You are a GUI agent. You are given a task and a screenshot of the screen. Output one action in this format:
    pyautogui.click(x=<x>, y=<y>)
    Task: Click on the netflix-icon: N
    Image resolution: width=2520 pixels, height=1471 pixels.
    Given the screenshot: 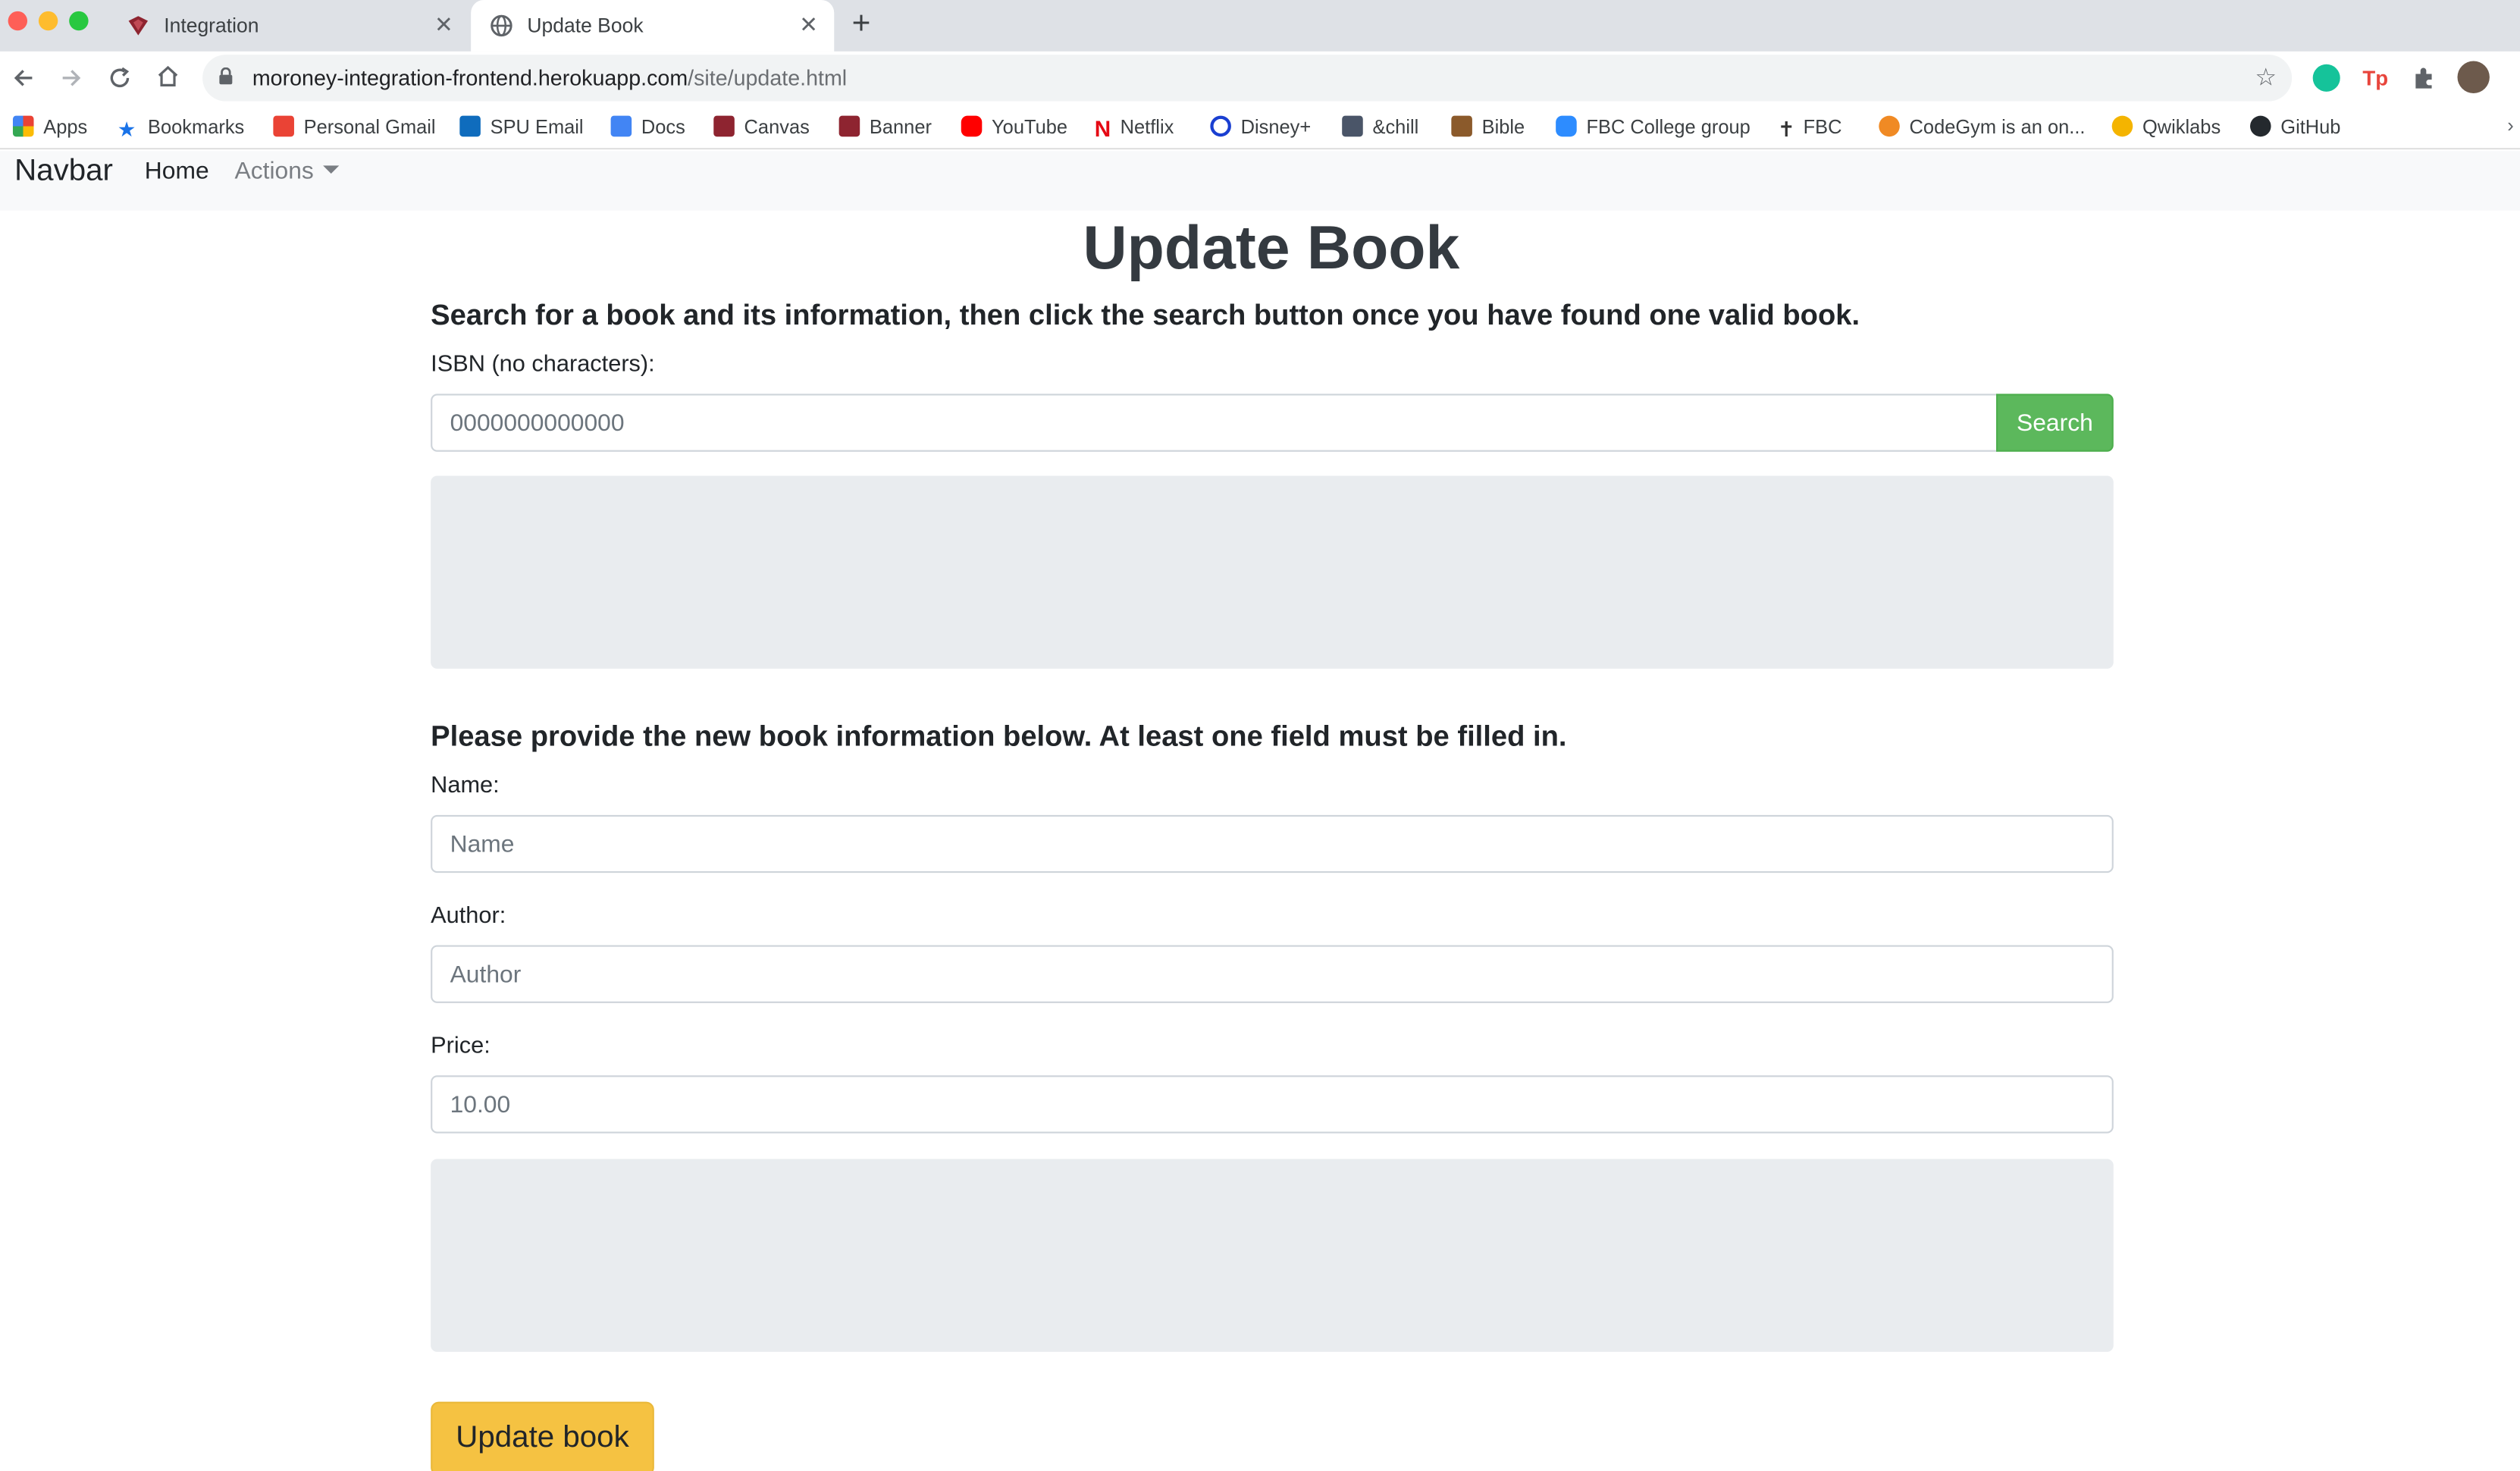 What is the action you would take?
    pyautogui.click(x=1102, y=128)
    